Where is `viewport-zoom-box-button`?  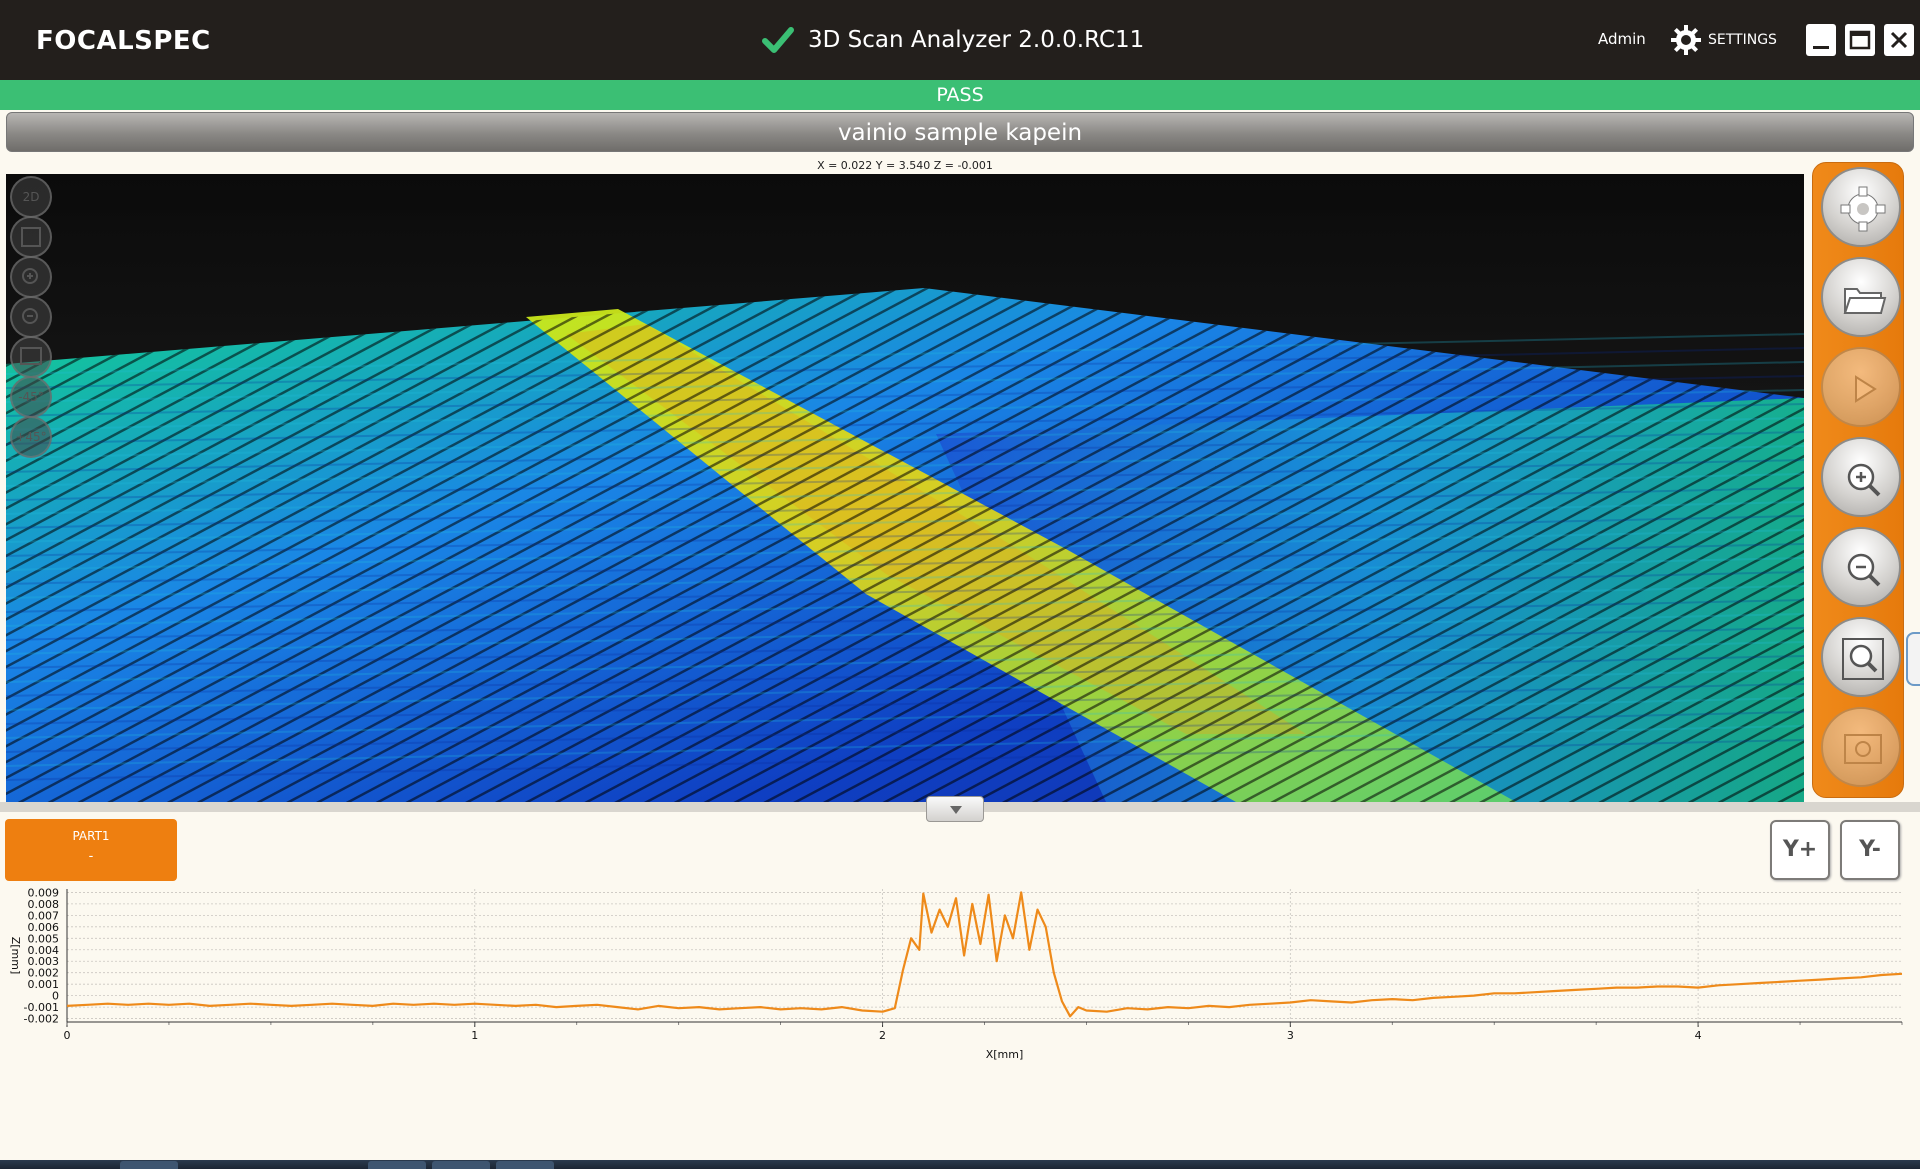
viewport-zoom-box-button is located at coordinates (31, 357).